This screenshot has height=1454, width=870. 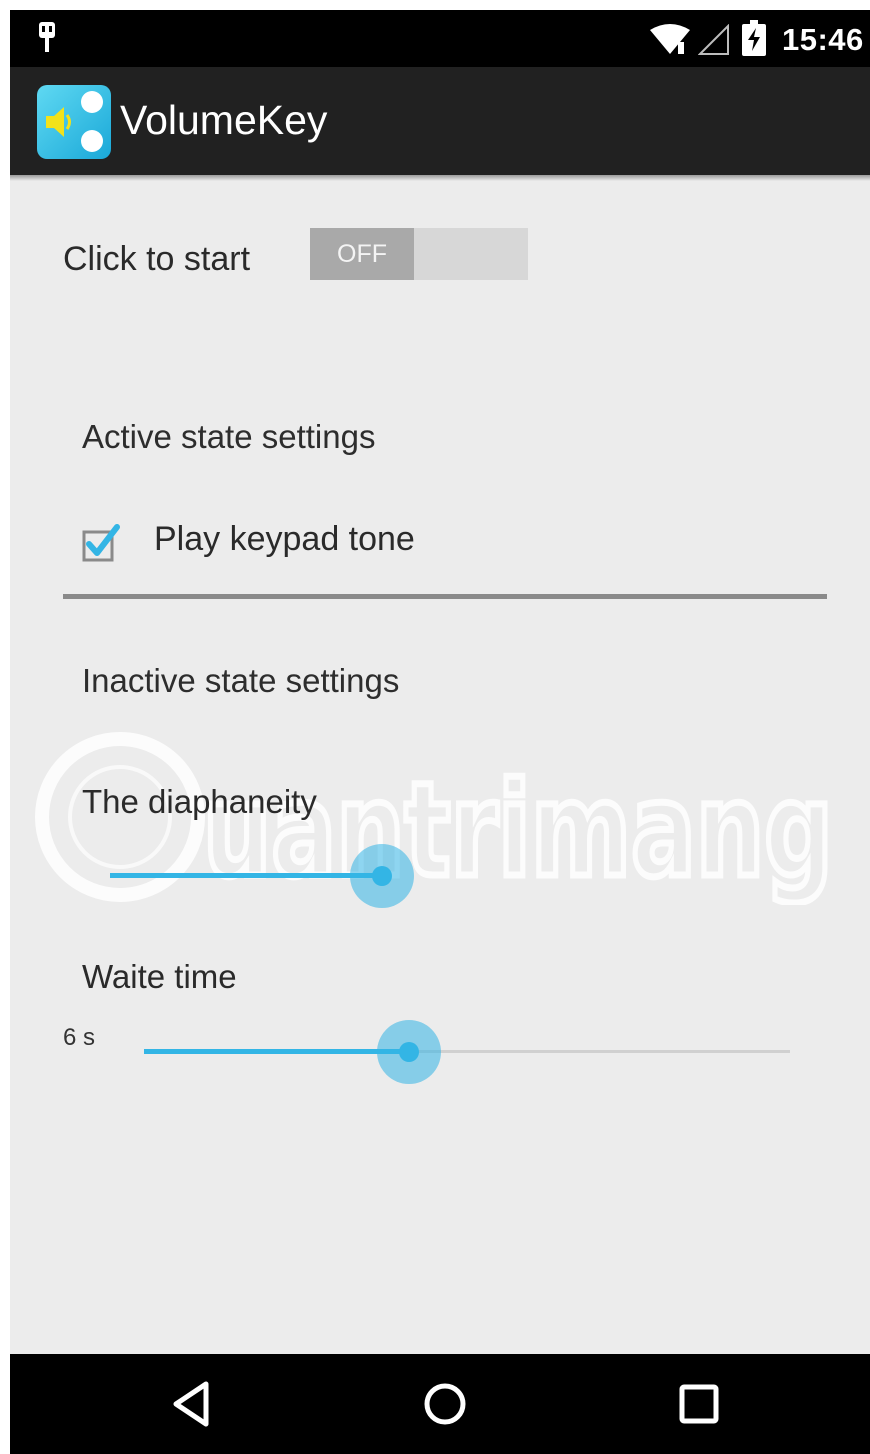 I want to click on inactive-settings-title: Inactive state settings, so click(x=241, y=680).